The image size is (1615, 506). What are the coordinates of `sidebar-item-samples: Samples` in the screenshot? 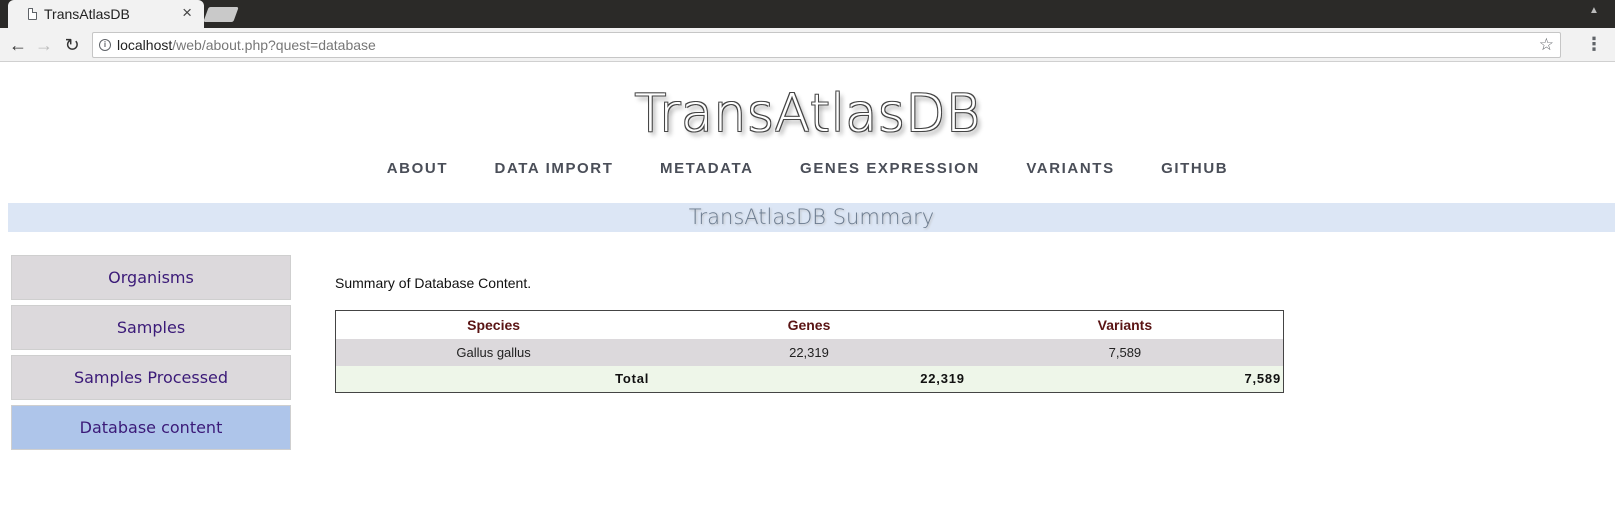 It's located at (151, 327).